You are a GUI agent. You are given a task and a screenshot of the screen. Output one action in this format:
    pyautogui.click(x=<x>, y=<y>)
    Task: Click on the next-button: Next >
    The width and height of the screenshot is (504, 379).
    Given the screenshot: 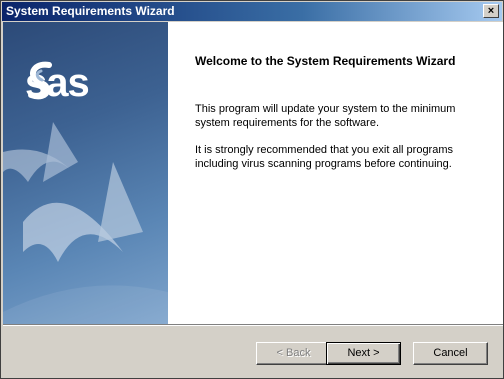 What is the action you would take?
    pyautogui.click(x=363, y=353)
    